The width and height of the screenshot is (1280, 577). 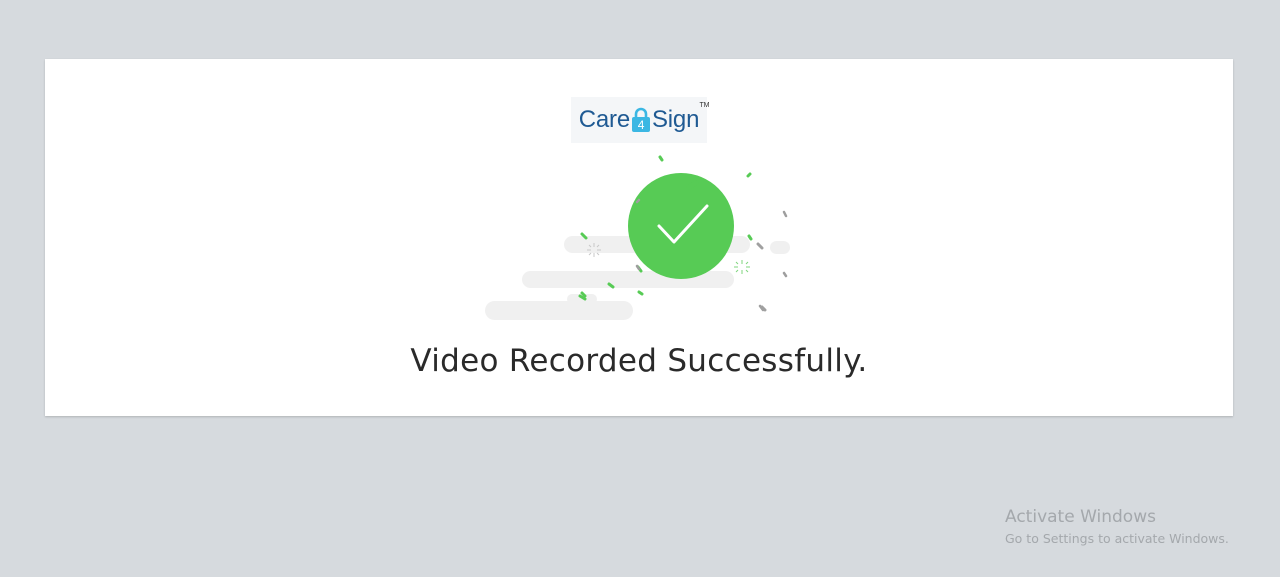 I want to click on logo-trademark: TM, so click(x=704, y=105).